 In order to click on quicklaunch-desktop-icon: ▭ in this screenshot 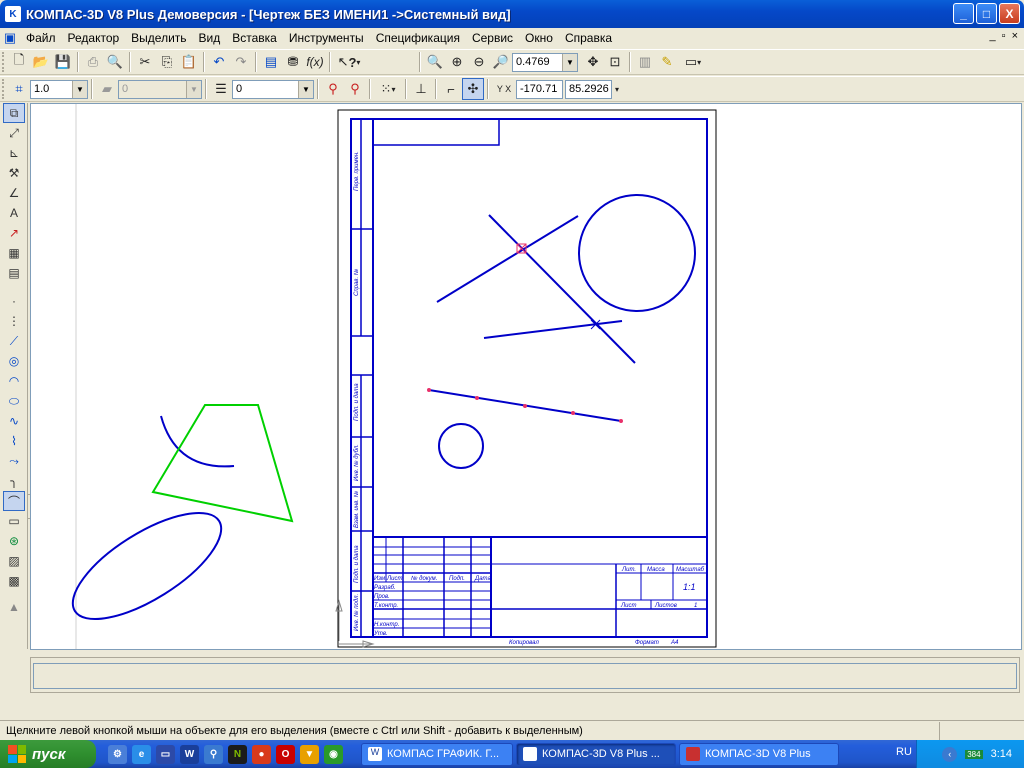, I will do `click(165, 754)`.